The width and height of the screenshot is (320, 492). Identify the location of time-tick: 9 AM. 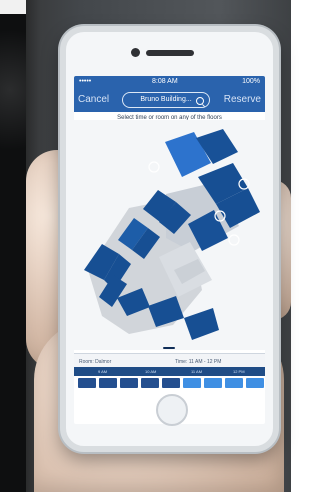
(103, 371).